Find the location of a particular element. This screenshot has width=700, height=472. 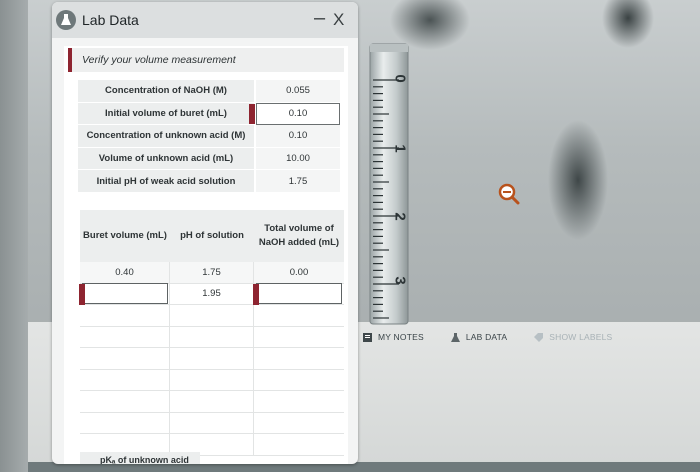

parameter-row: Initial volume of buret (mL) 0.10 is located at coordinates (212, 114).